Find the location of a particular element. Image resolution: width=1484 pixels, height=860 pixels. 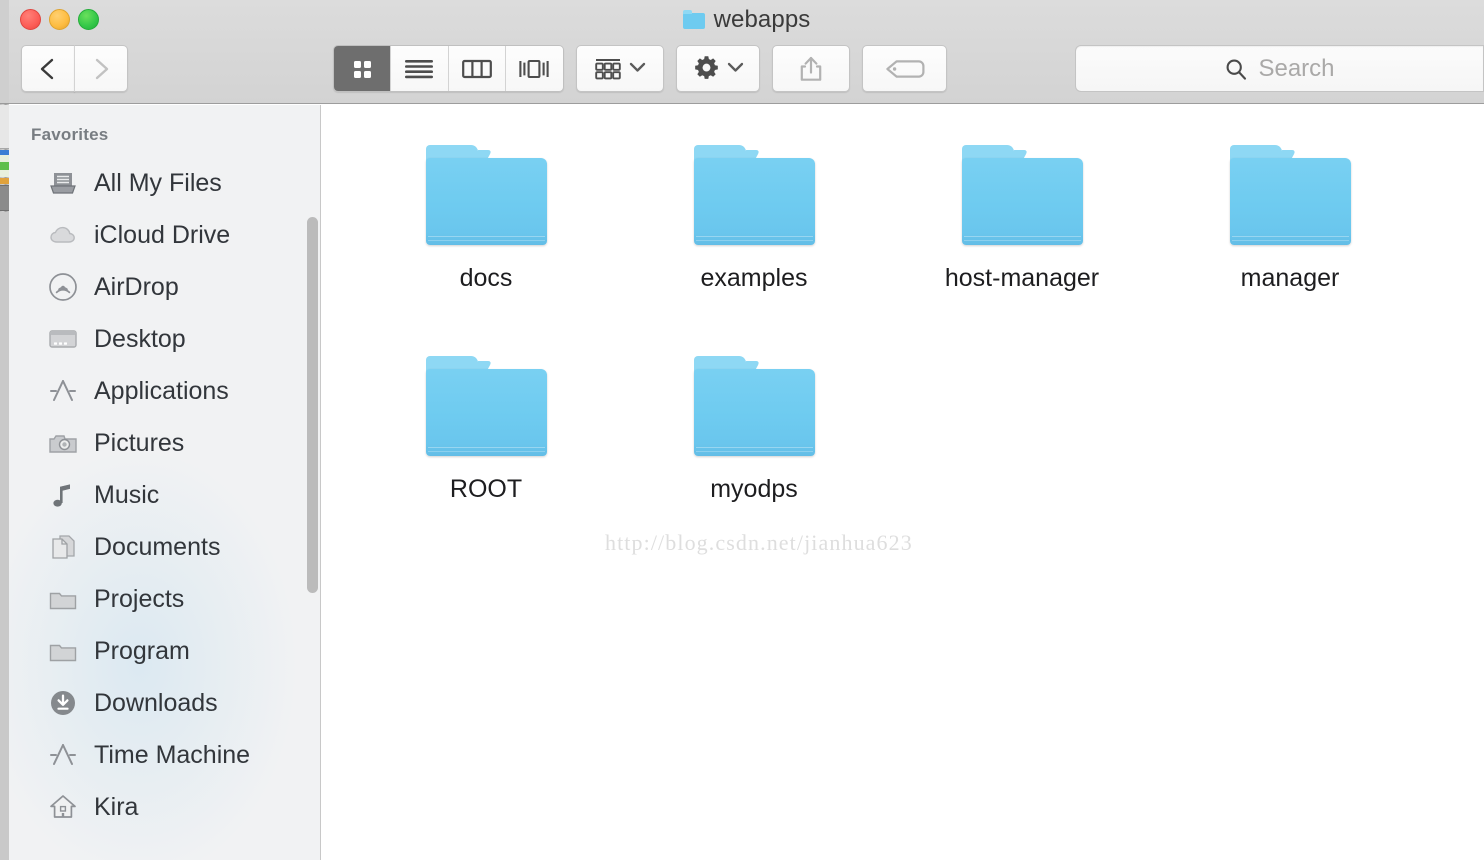

sidebar-item-applications: Applications is located at coordinates (165, 391).